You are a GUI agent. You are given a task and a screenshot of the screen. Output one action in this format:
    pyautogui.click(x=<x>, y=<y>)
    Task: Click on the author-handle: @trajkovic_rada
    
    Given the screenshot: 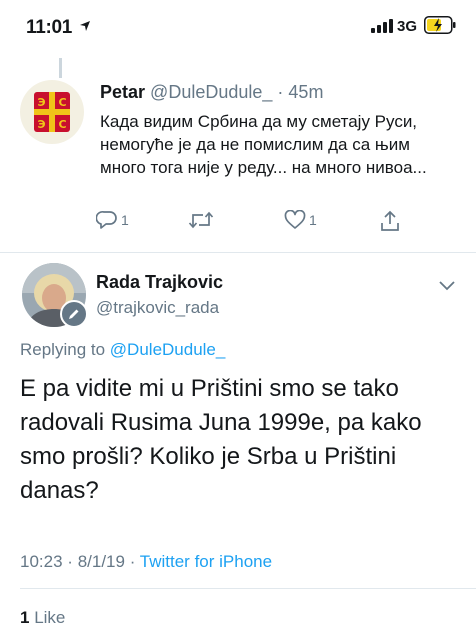 What is the action you would take?
    pyautogui.click(x=157, y=308)
    